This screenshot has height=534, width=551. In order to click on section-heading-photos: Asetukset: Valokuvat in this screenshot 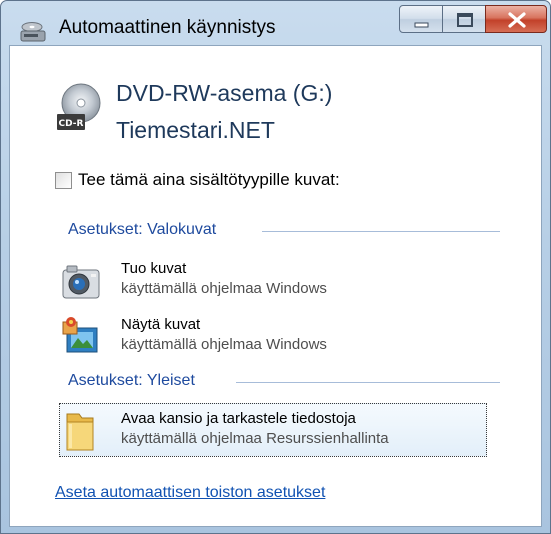, I will do `click(142, 229)`.